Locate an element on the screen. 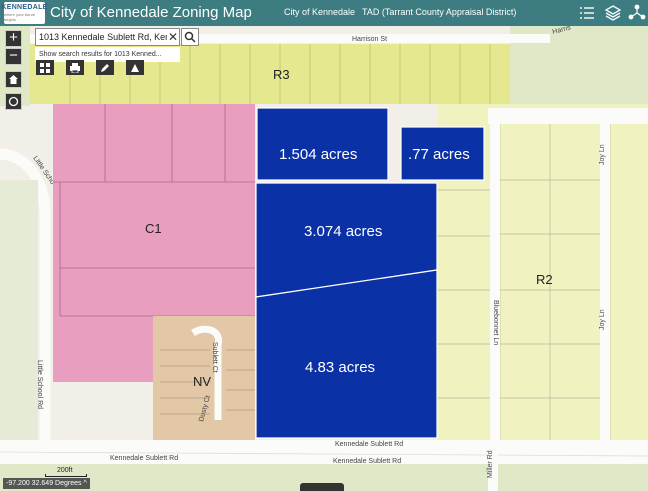 This screenshot has width=648, height=491. grid-icon is located at coordinates (45, 67).